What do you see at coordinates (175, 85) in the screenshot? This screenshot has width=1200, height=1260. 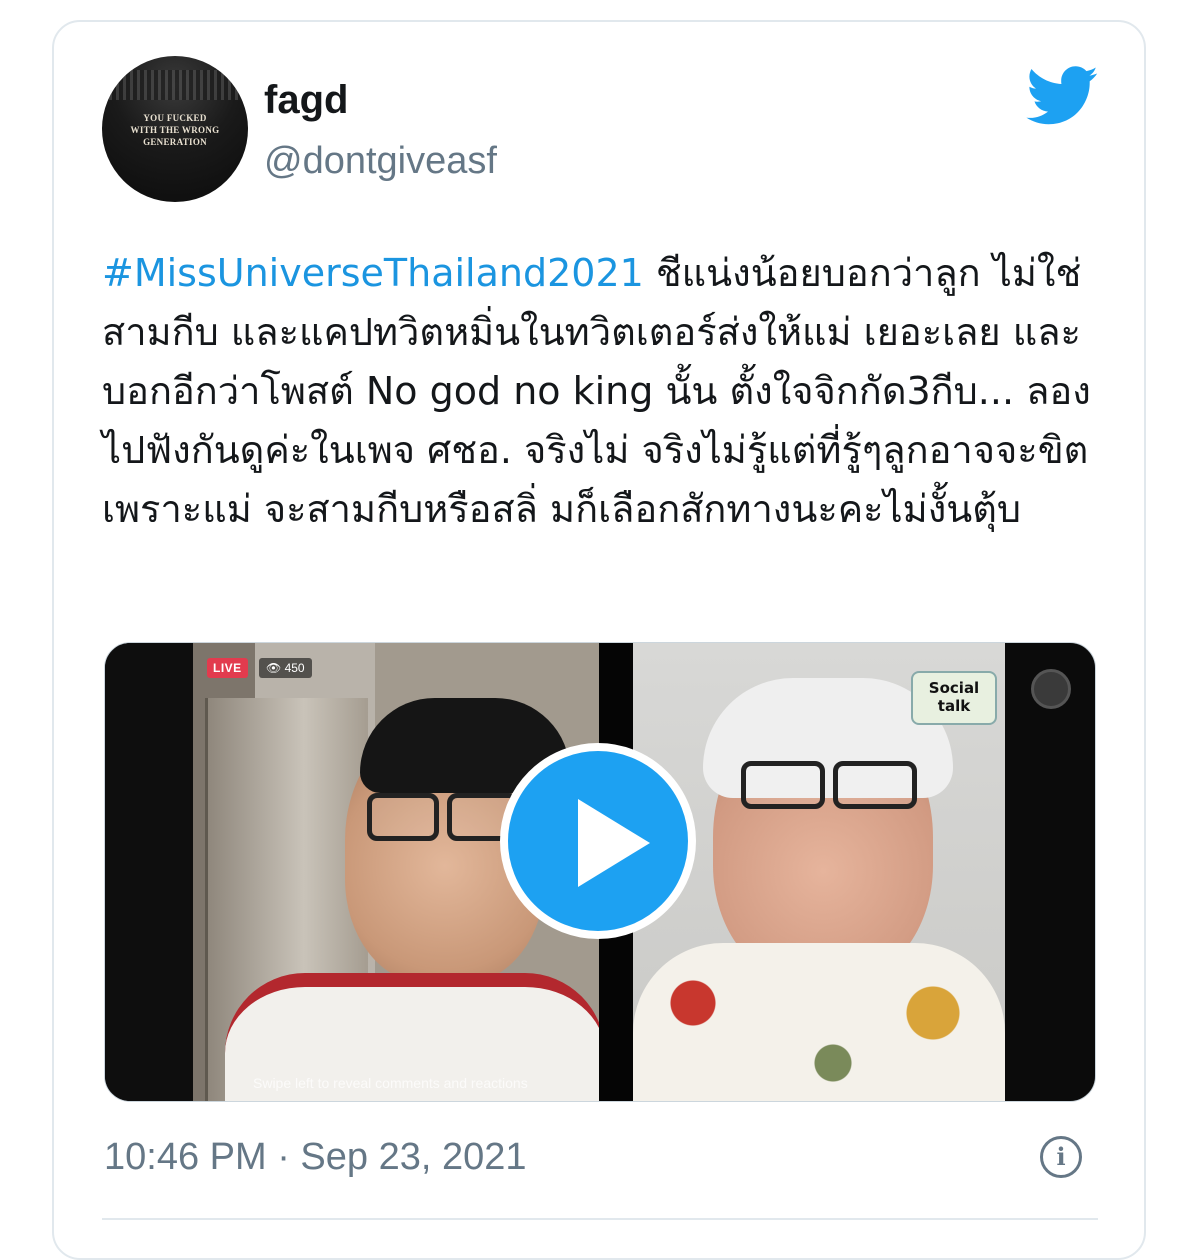 I see `avatar-crowd-image` at bounding box center [175, 85].